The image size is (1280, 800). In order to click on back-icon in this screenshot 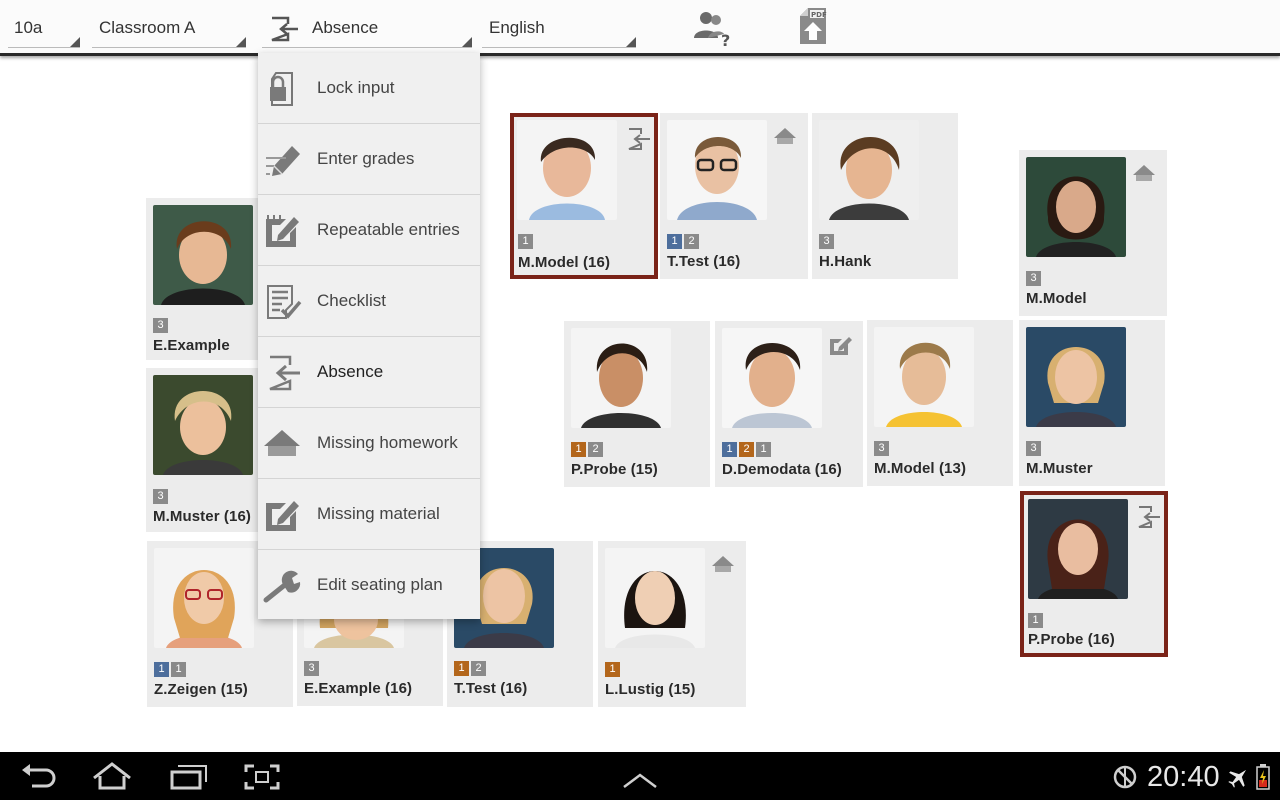, I will do `click(38, 777)`.